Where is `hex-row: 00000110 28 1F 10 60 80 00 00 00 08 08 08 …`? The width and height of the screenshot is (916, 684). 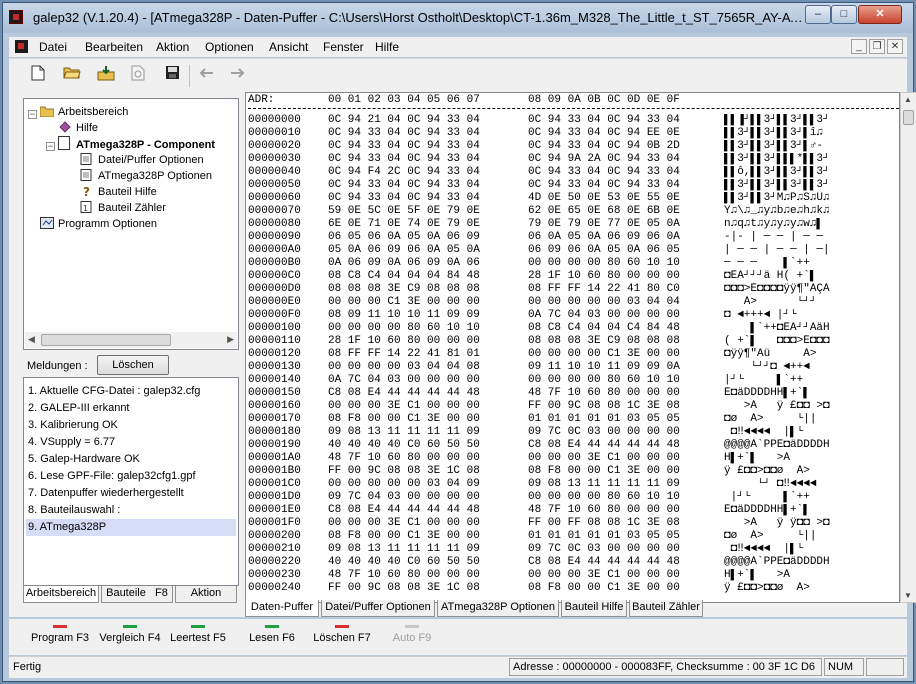
hex-row: 00000110 28 1F 10 60 80 00 00 00 08 08 08 … is located at coordinates (551, 341).